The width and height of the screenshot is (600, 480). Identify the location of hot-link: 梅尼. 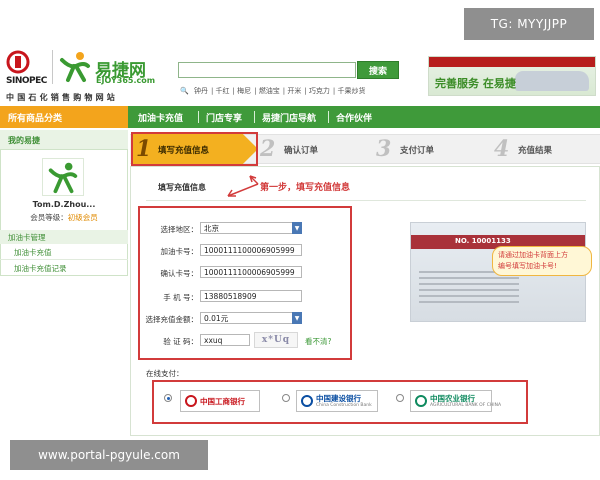
(244, 91).